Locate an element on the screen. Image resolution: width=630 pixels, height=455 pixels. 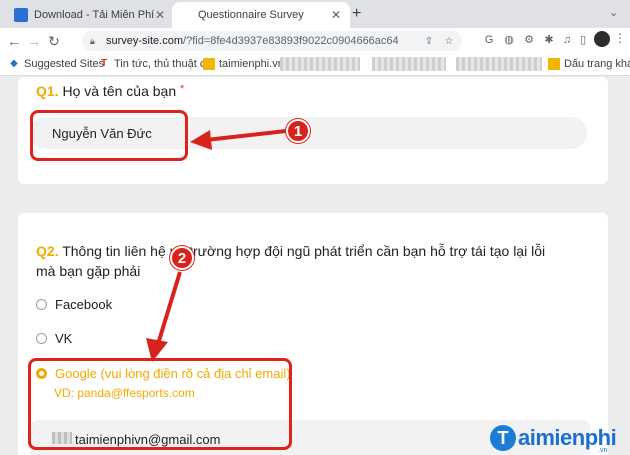
option-label: Facebook is located at coordinates (84, 304).